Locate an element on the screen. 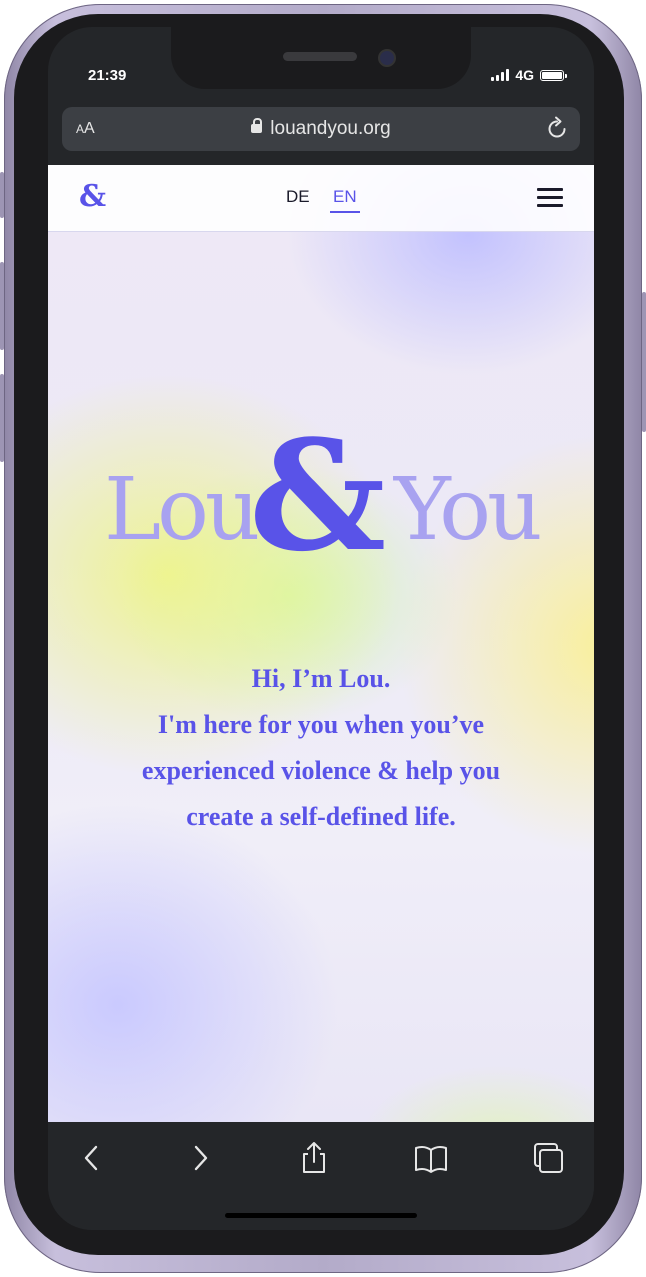  tabs-icon is located at coordinates (548, 1158).